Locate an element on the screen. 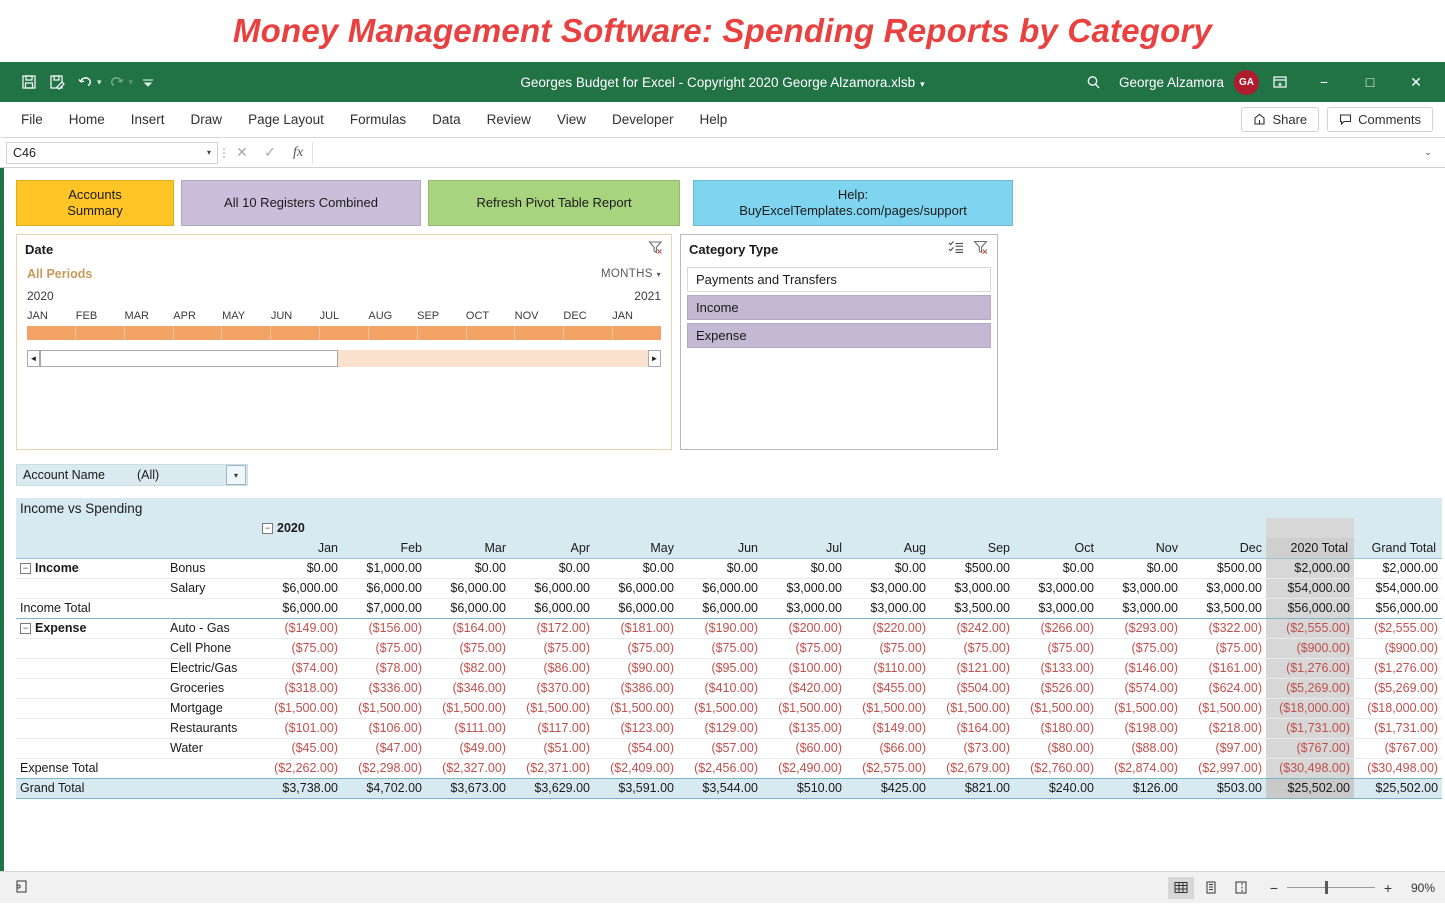 The image size is (1445, 913). column-header-may: May is located at coordinates (636, 548).